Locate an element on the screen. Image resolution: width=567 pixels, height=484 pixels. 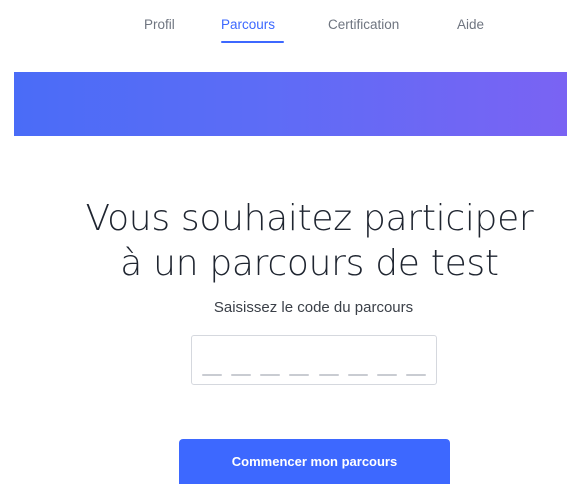
top-navigation: Profil Parcours Certification Aide is located at coordinates (283, 27).